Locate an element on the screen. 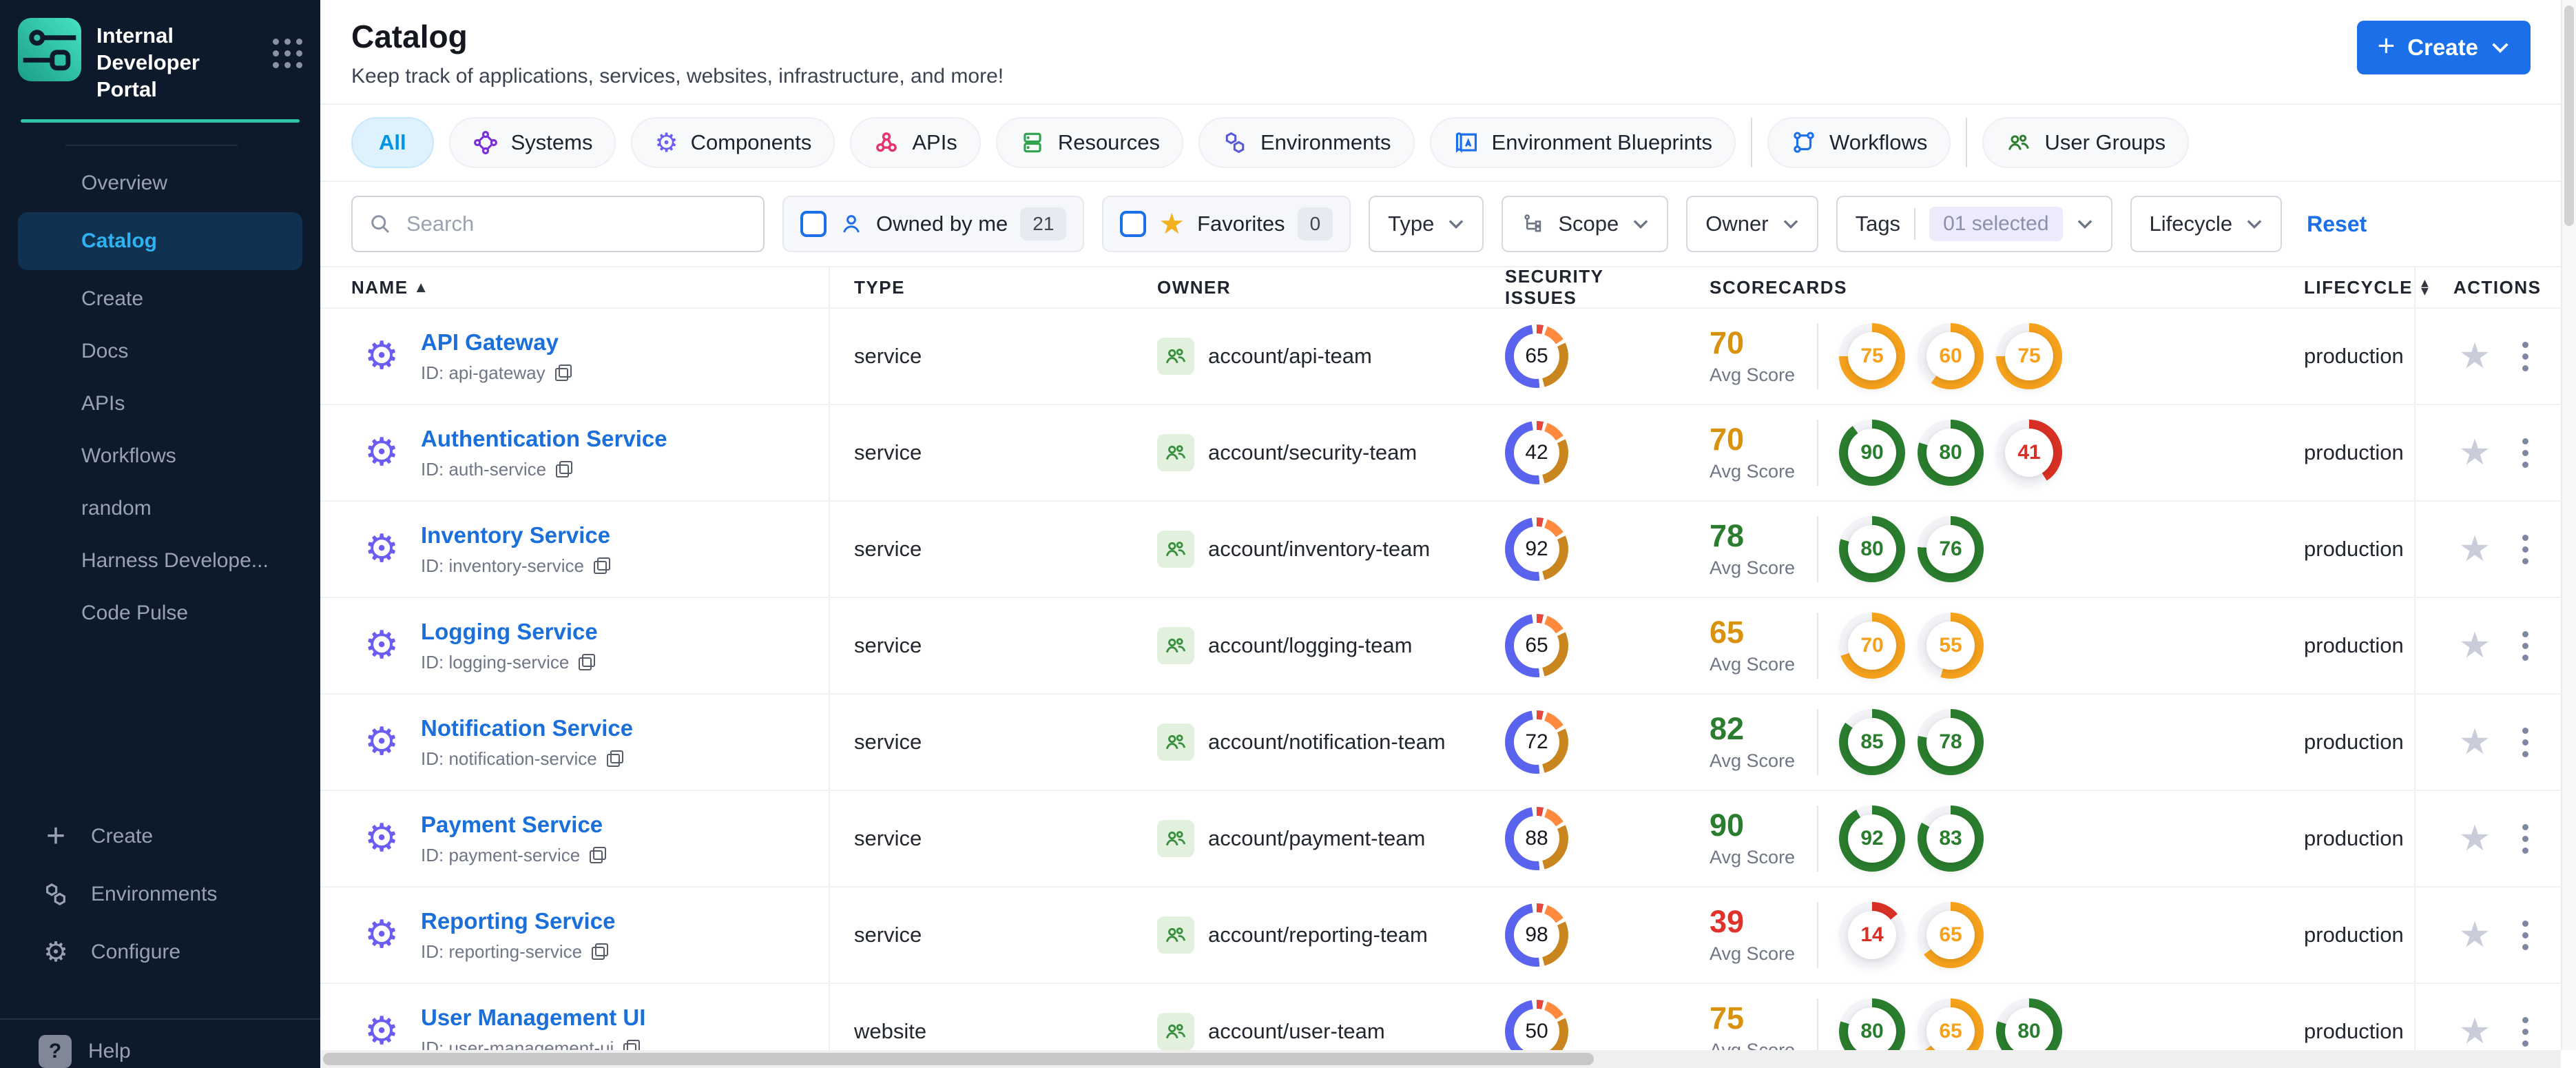 Image resolution: width=2576 pixels, height=1068 pixels. tags-dropdown: Tags 01 selected is located at coordinates (1974, 224).